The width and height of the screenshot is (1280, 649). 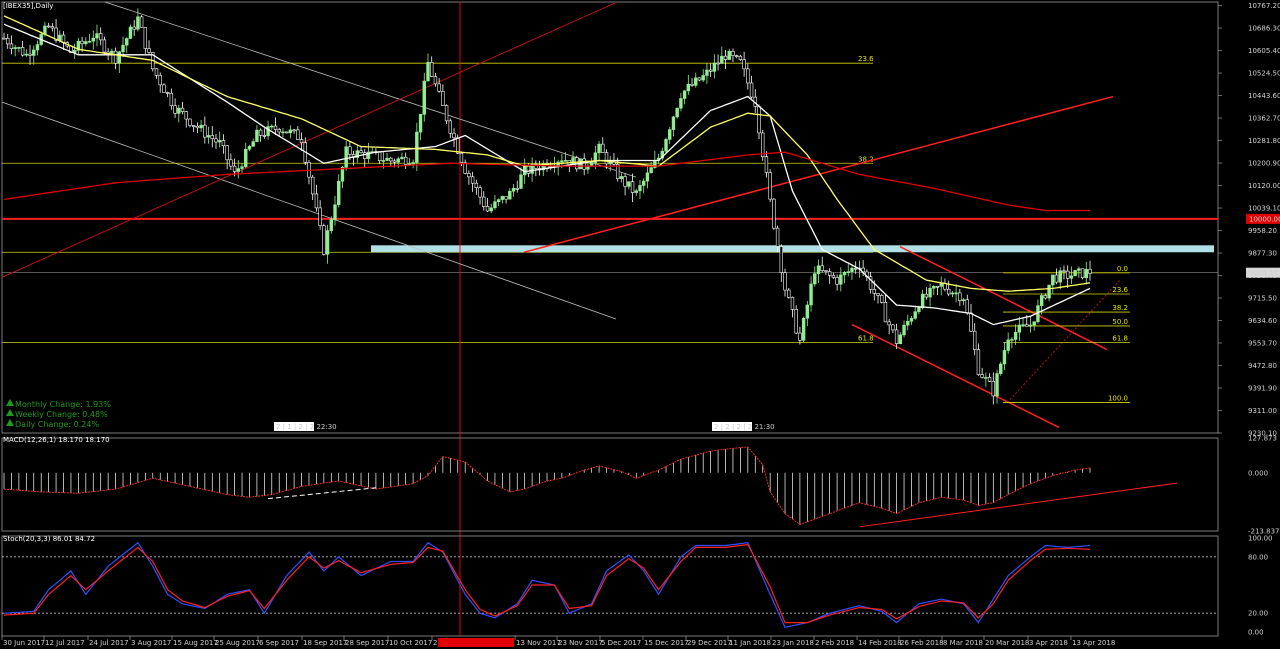 I want to click on channel-upper-line, so click(x=370, y=89).